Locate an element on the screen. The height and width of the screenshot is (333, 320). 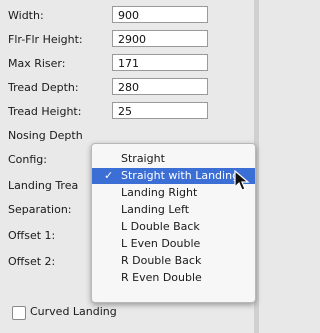
max-riser-field: 171 is located at coordinates (160, 62).